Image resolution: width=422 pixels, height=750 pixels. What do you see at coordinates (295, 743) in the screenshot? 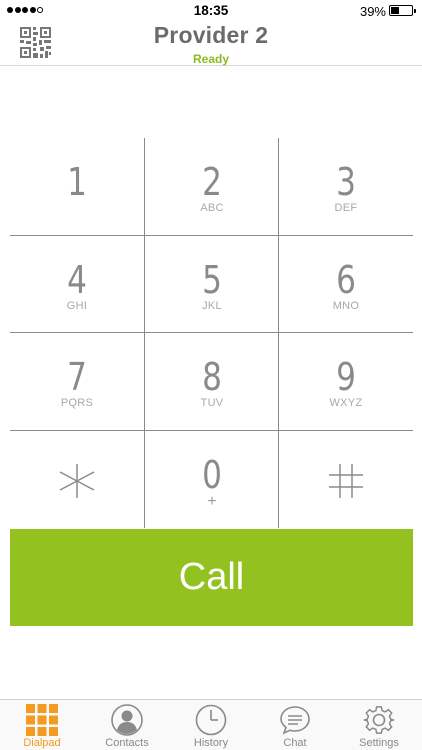
I see `tab-label: Chat` at bounding box center [295, 743].